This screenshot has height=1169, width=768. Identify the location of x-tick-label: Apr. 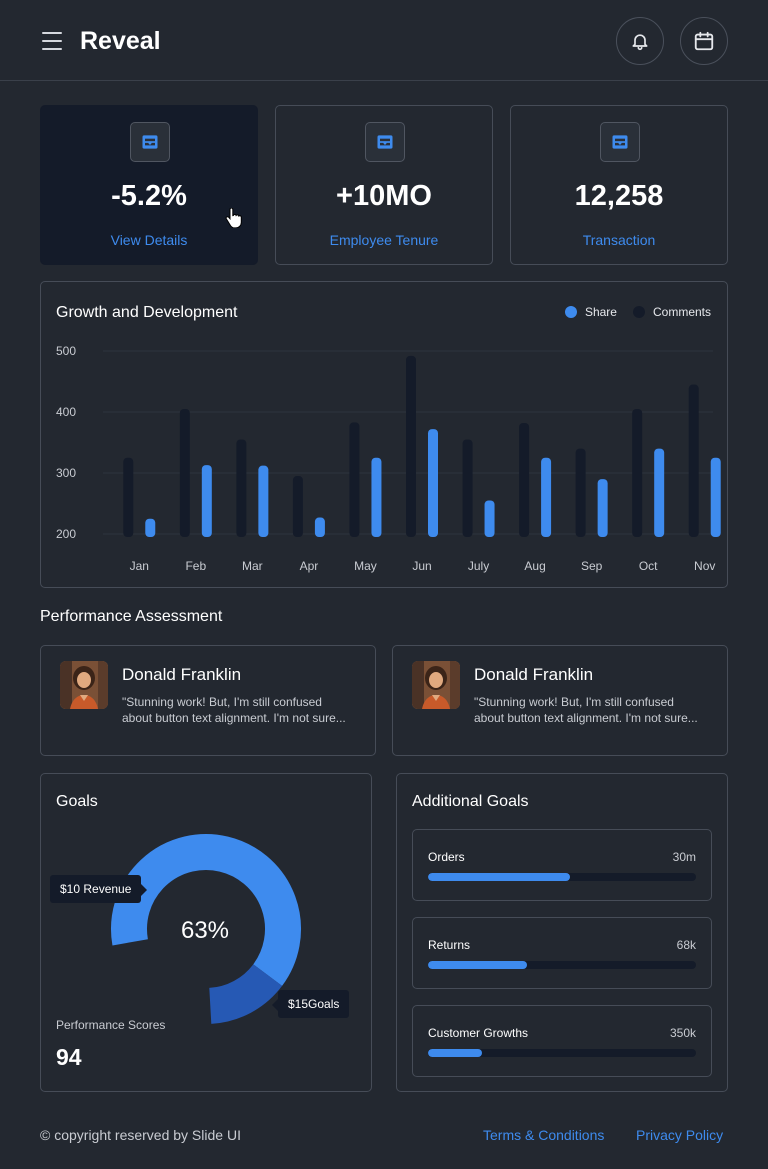
(309, 566).